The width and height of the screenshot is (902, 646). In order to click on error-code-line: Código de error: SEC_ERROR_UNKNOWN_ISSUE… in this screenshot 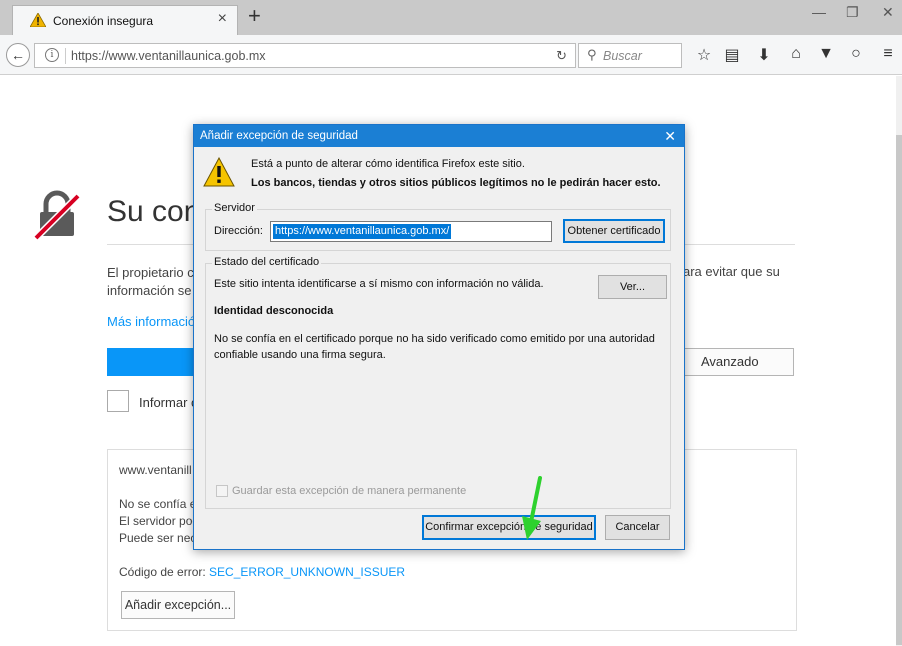, I will do `click(262, 572)`.